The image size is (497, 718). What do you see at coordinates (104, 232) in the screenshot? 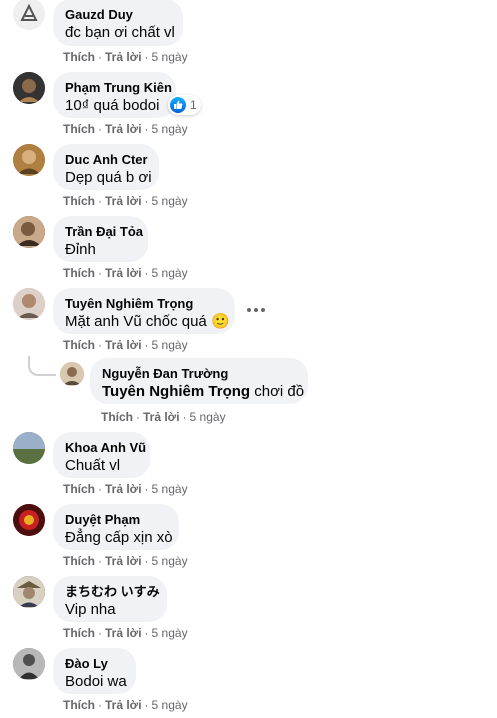
I see `comment-author: Trần Đại Tỏa` at bounding box center [104, 232].